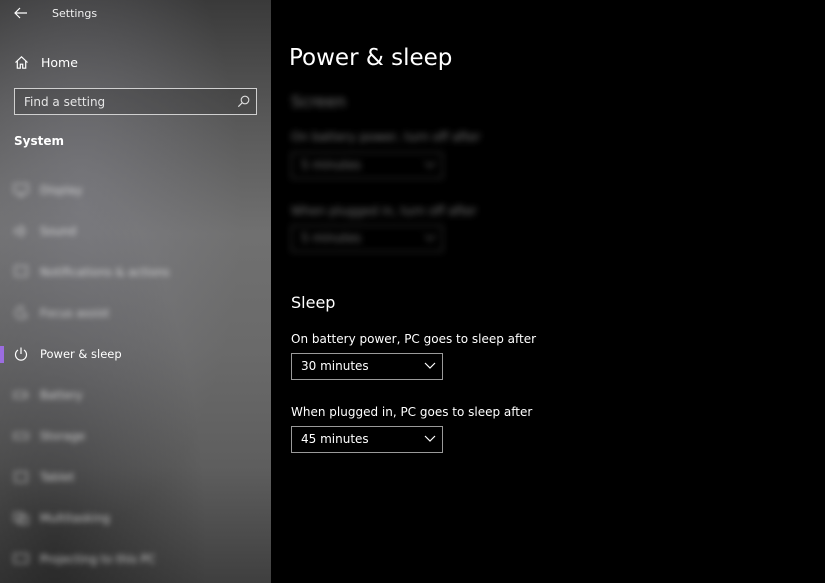 The height and width of the screenshot is (583, 825). Describe the element at coordinates (21, 518) in the screenshot. I see `multitasking-icon` at that location.